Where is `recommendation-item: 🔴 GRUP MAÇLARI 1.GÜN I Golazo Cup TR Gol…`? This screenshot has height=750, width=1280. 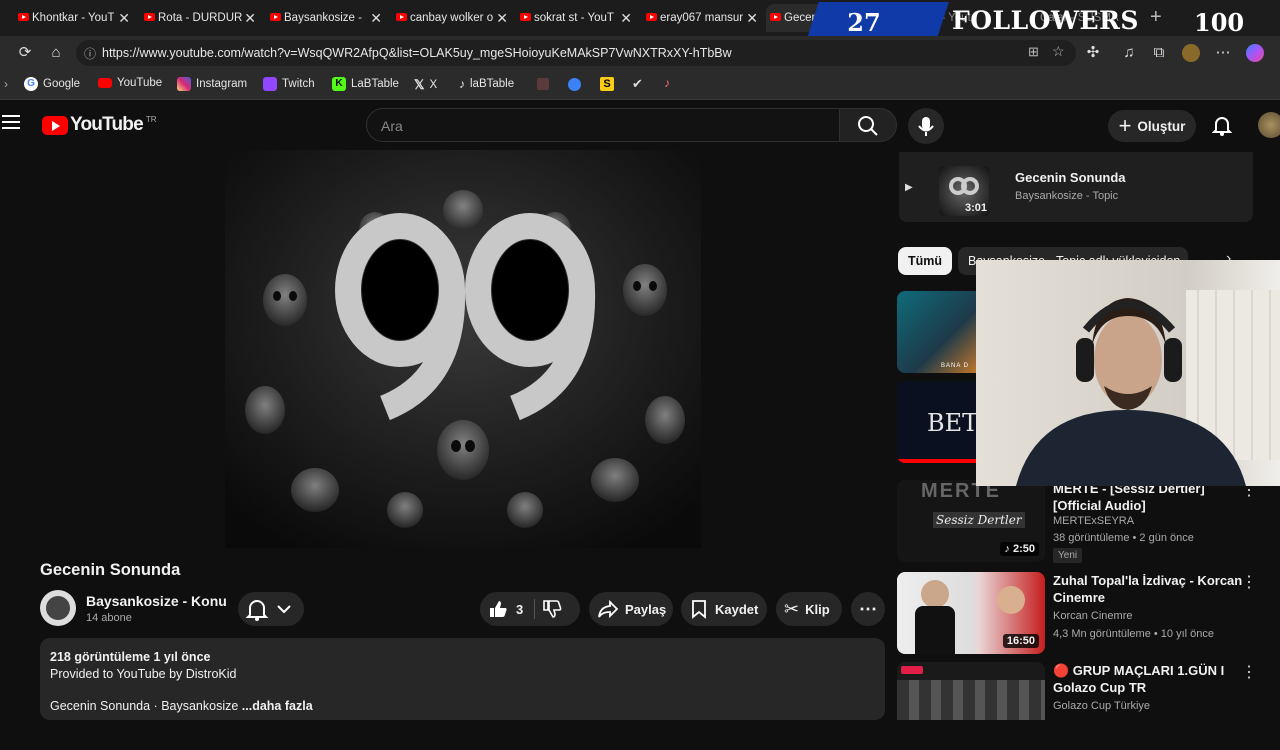 recommendation-item: 🔴 GRUP MAÇLARI 1.GÜN I Golazo Cup TR Gol… is located at coordinates (1087, 706).